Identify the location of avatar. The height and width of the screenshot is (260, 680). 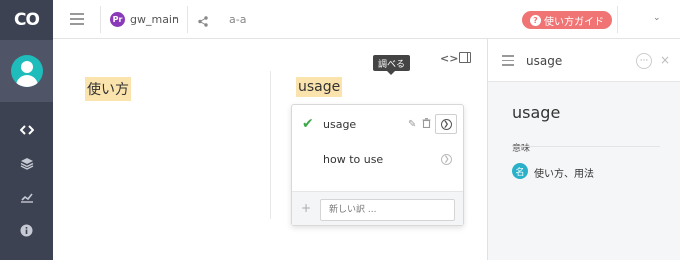
(26, 71).